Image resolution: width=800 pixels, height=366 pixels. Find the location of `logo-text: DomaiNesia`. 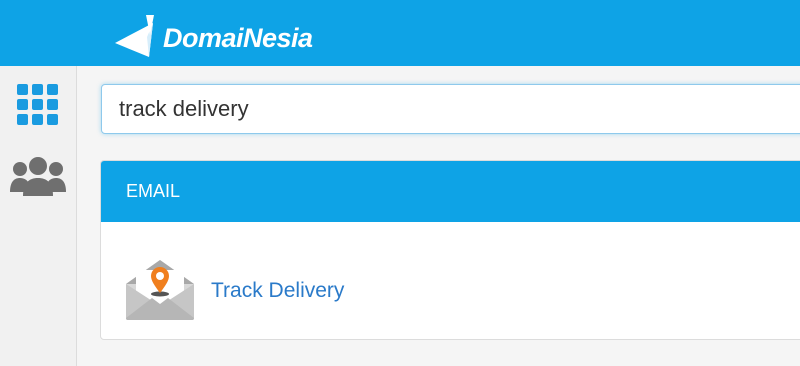

logo-text: DomaiNesia is located at coordinates (238, 37).